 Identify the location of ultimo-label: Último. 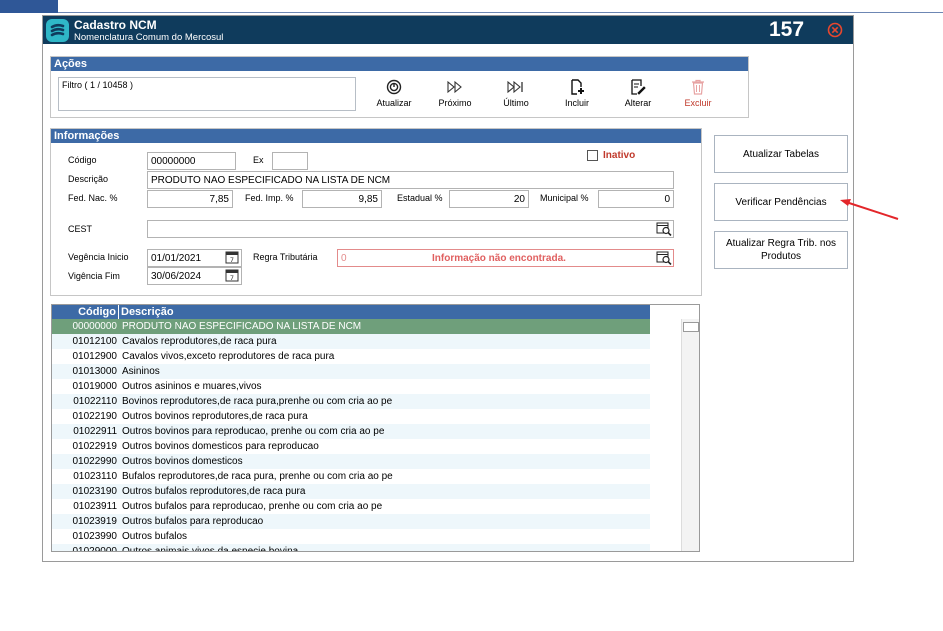
(516, 103).